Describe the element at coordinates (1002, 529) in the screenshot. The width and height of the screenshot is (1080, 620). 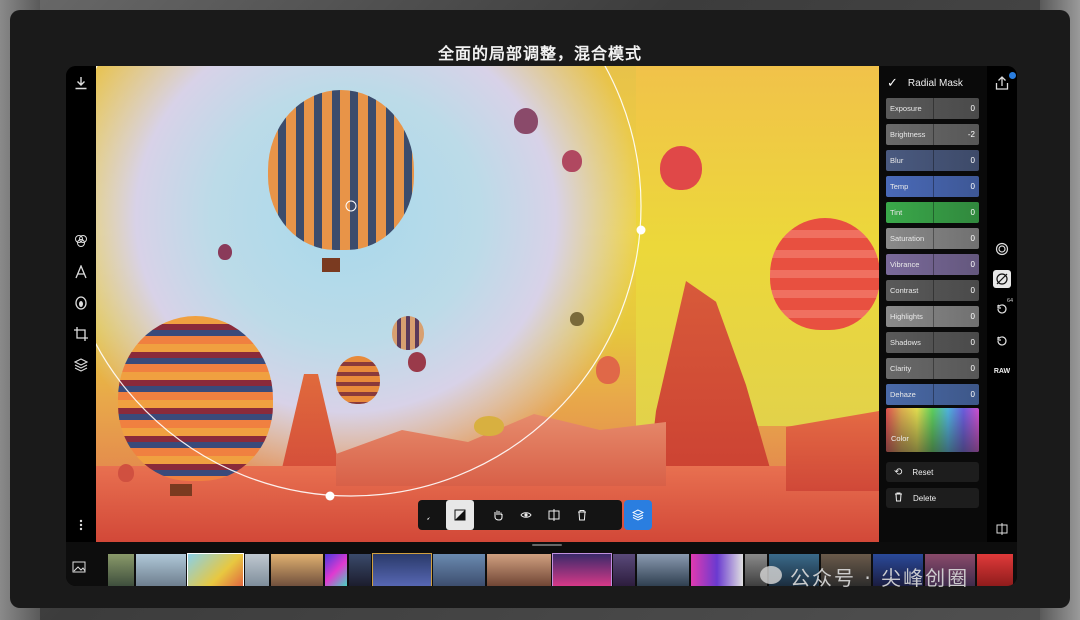
I see `compare-split-icon` at that location.